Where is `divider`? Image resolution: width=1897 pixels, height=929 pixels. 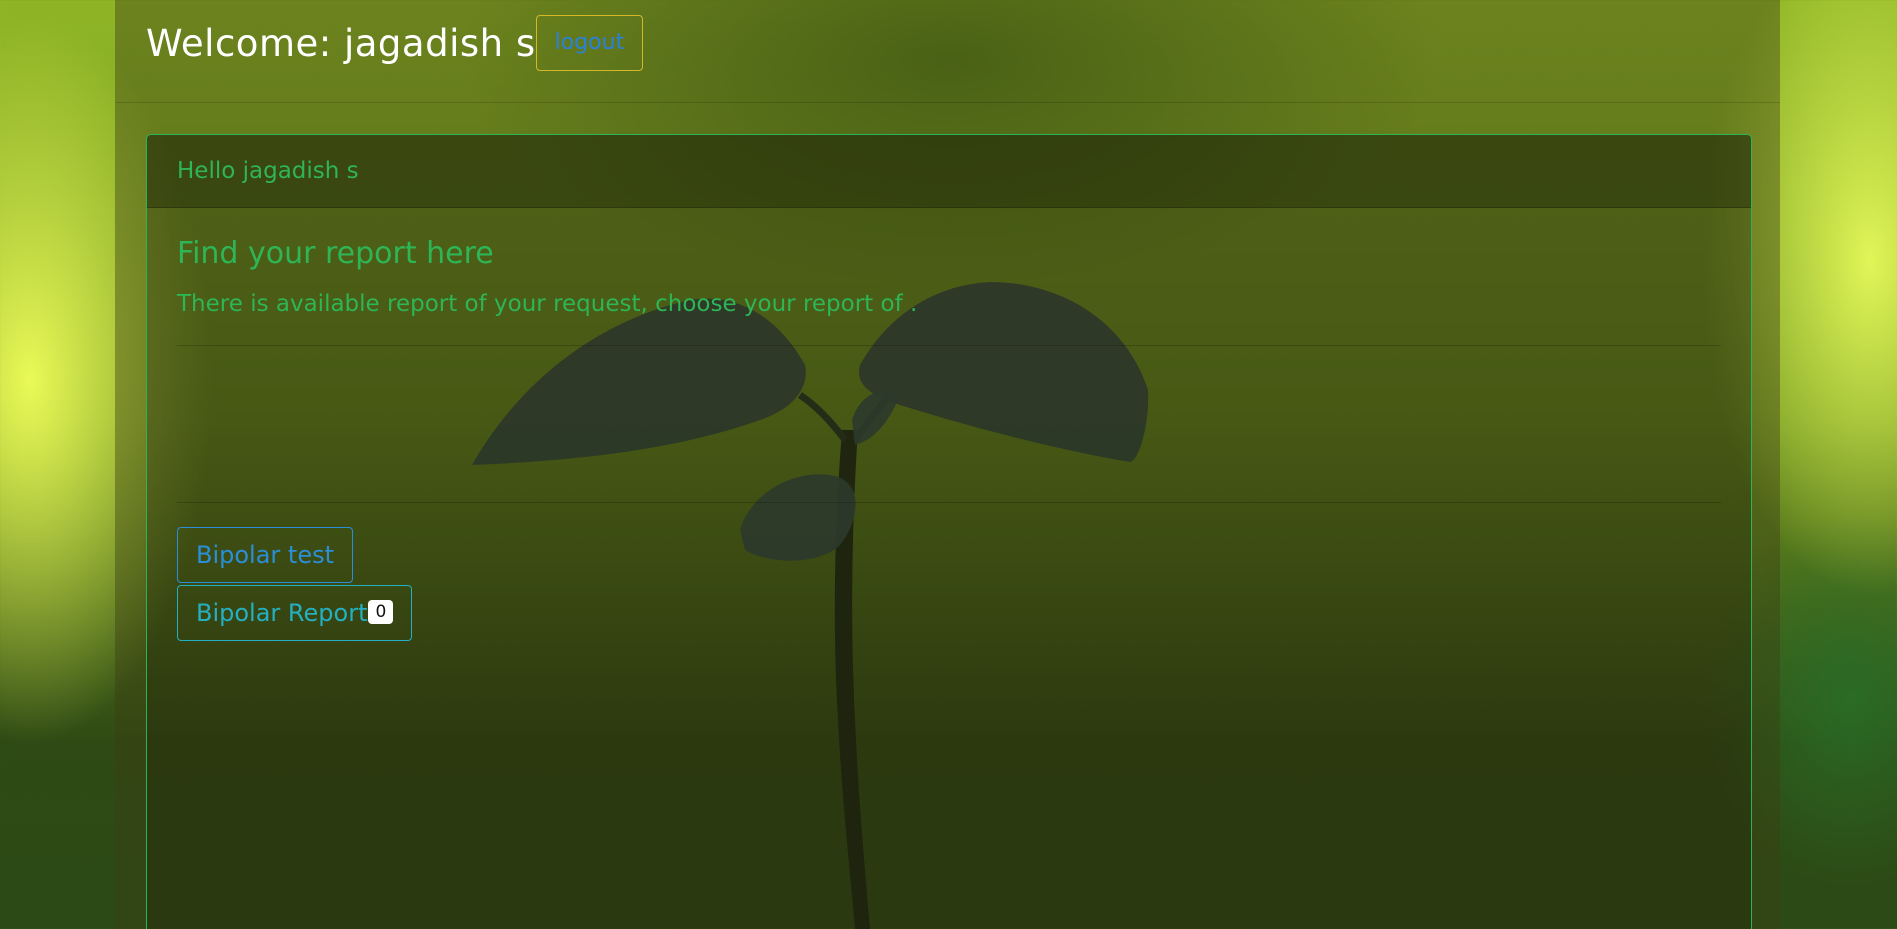
divider is located at coordinates (949, 502).